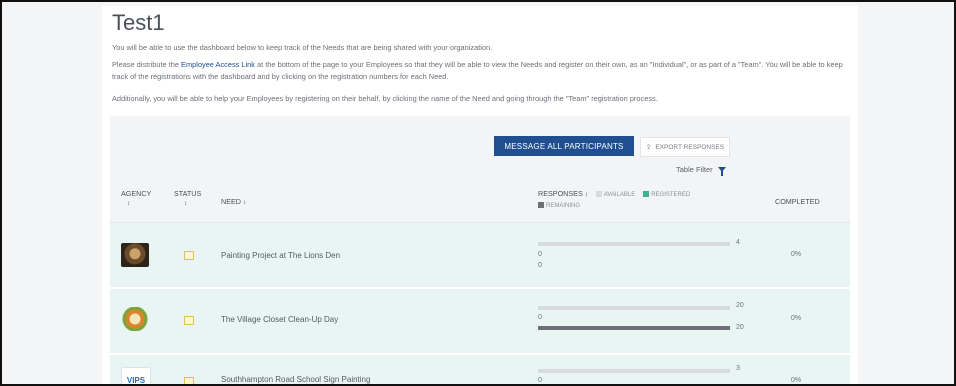 Image resolution: width=956 pixels, height=386 pixels. Describe the element at coordinates (690, 147) in the screenshot. I see `export-label: EXPORT RESPONSES` at that location.